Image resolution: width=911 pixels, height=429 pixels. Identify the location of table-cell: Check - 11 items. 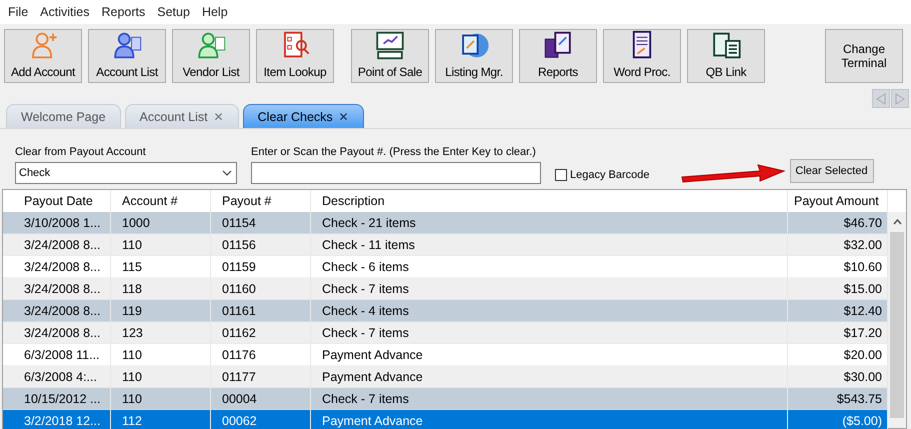
(549, 244).